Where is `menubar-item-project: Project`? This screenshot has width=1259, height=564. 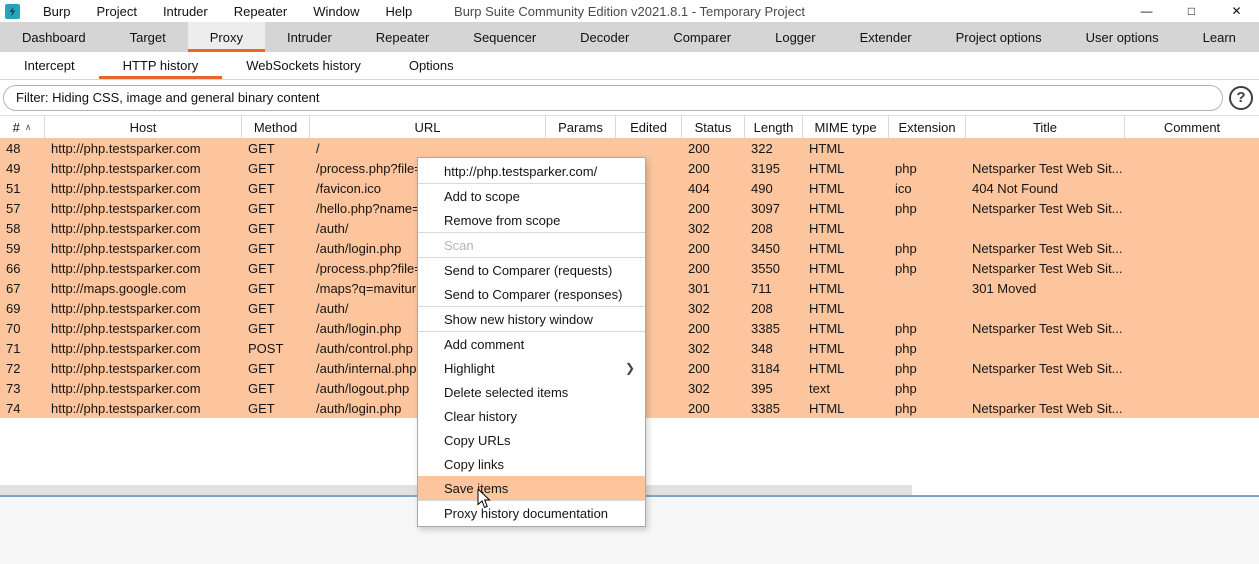
menubar-item-project: Project is located at coordinates (116, 11).